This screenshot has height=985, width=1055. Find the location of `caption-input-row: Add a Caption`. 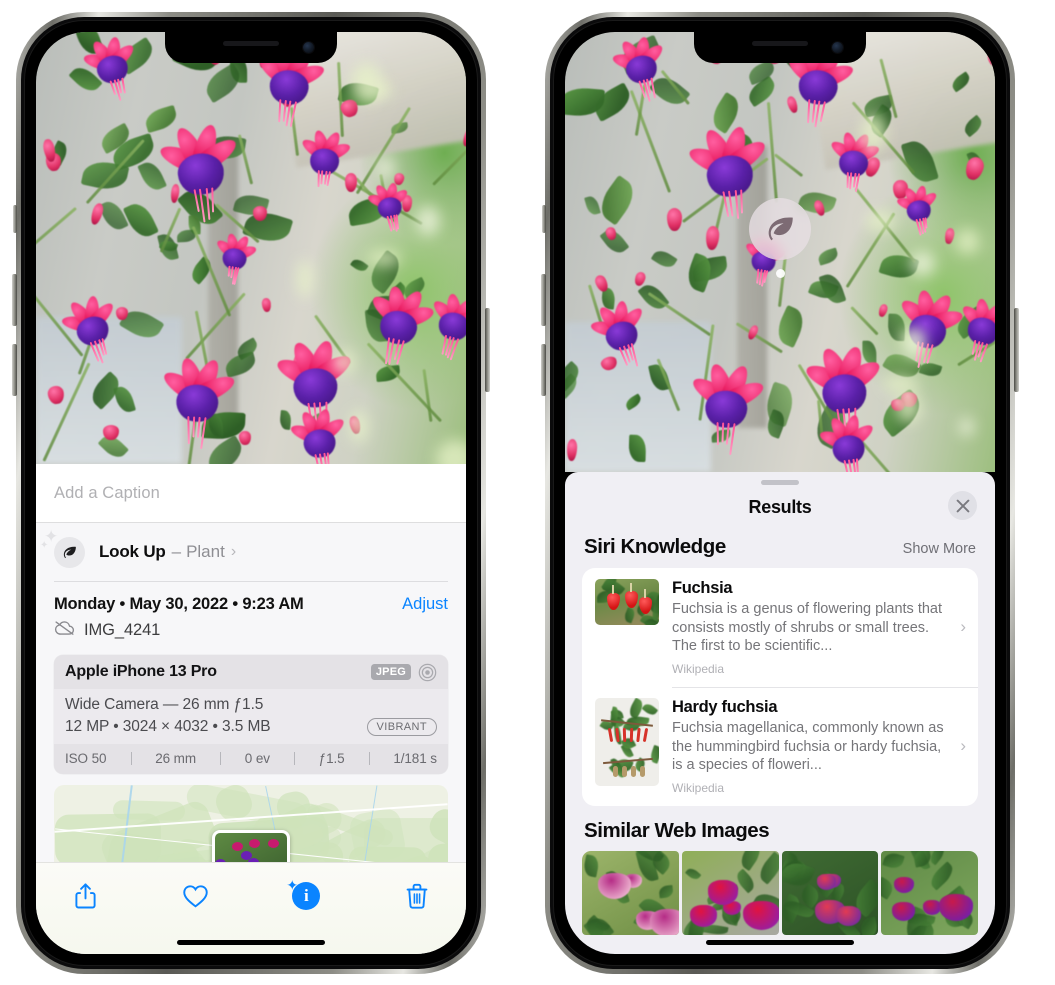

caption-input-row: Add a Caption is located at coordinates (251, 493).